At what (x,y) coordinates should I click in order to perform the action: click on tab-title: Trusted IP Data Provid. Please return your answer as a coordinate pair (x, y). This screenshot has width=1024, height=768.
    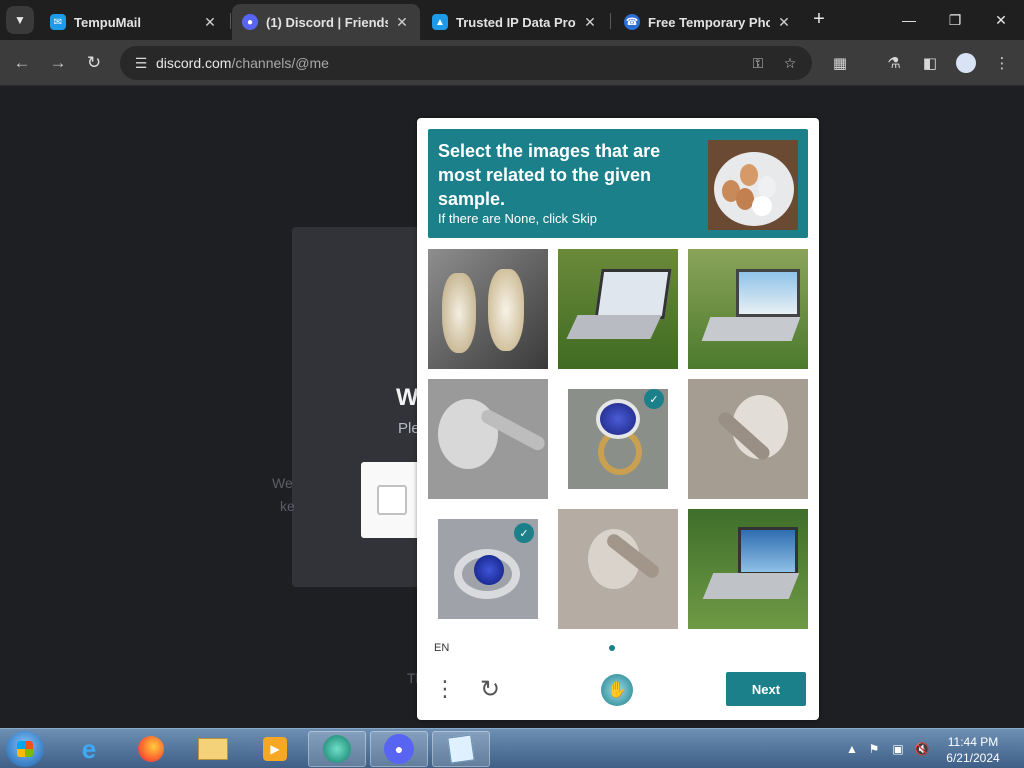
    Looking at the image, I should click on (516, 22).